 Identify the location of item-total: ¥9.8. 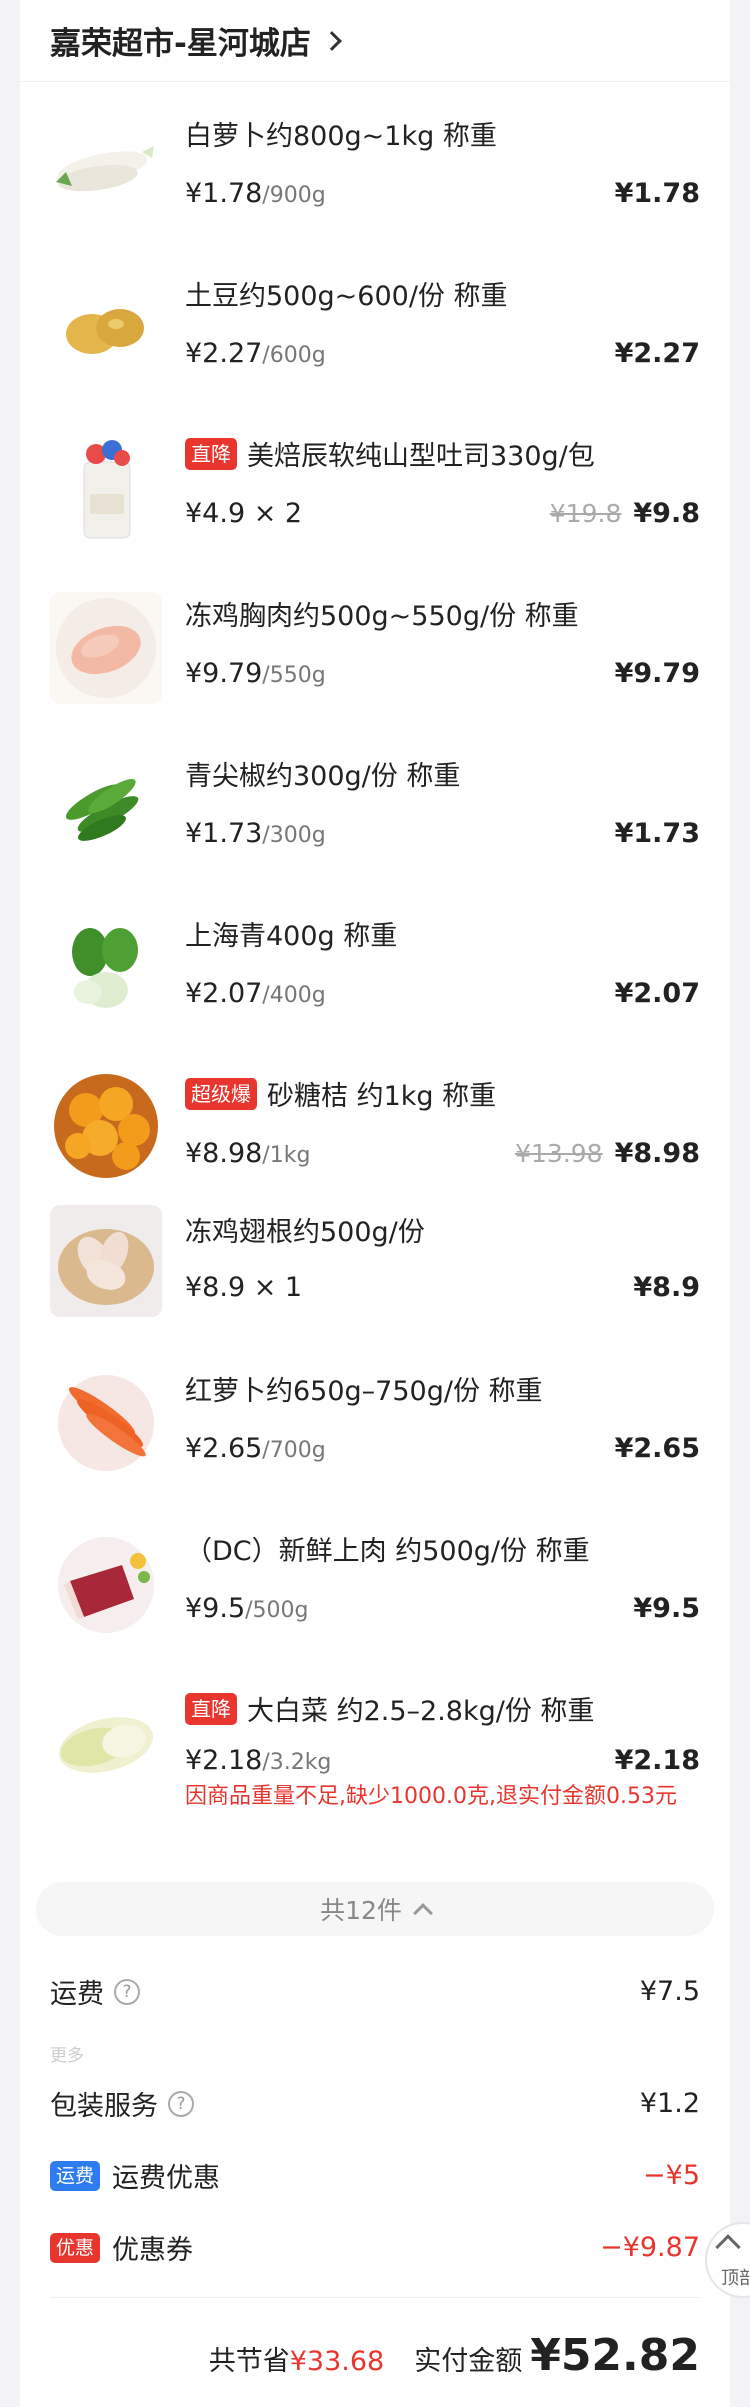
(666, 513).